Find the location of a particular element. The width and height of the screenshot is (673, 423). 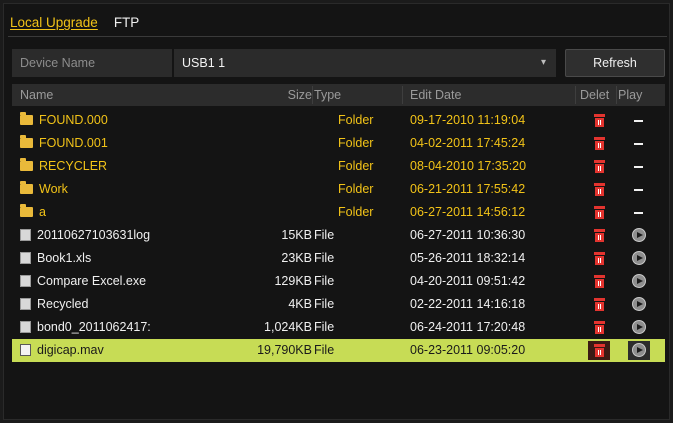

table-row: Recycled 4KB File 02-22-2011 14:16:18 is located at coordinates (338, 304).